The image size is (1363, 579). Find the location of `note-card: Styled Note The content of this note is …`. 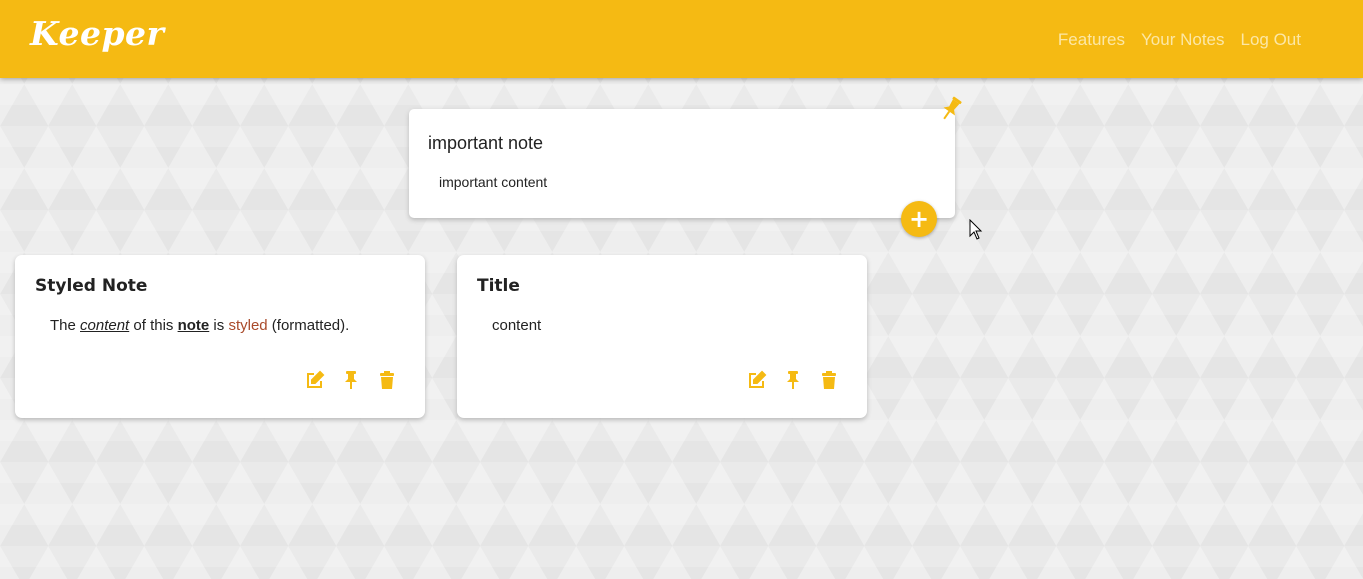

note-card: Styled Note The content of this note is … is located at coordinates (220, 336).